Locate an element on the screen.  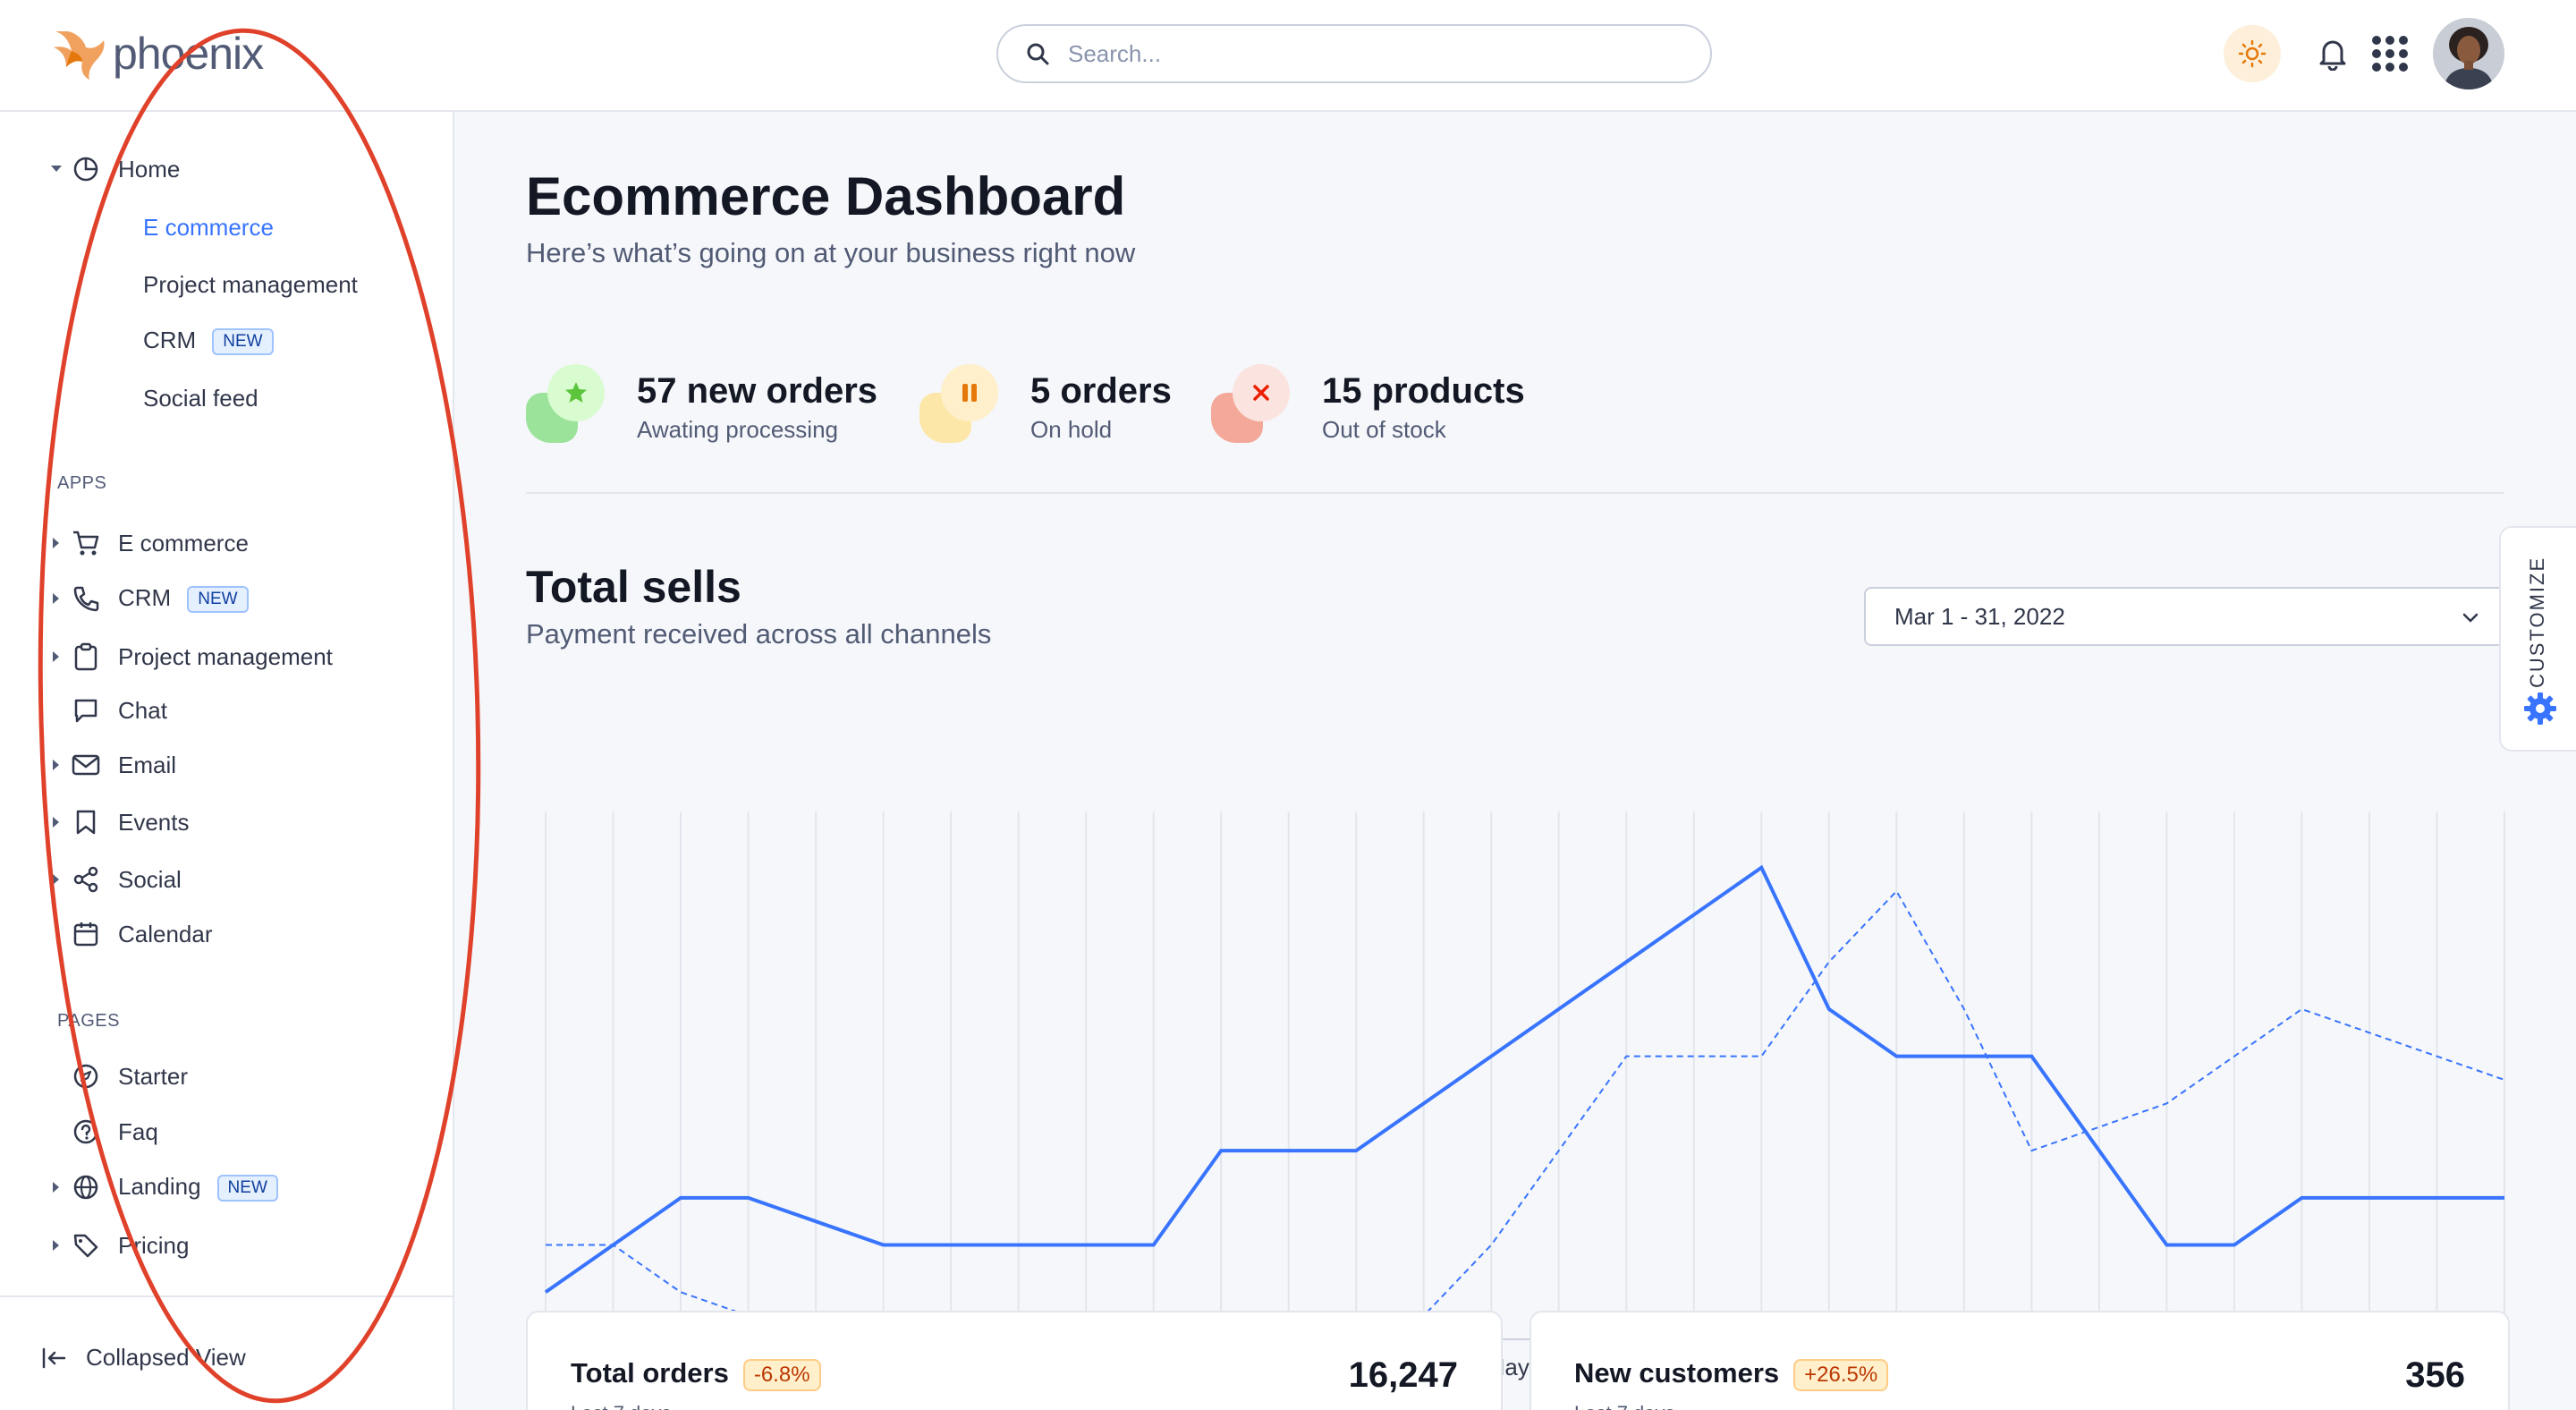
sidebar-item-label: Email is located at coordinates (147, 765).